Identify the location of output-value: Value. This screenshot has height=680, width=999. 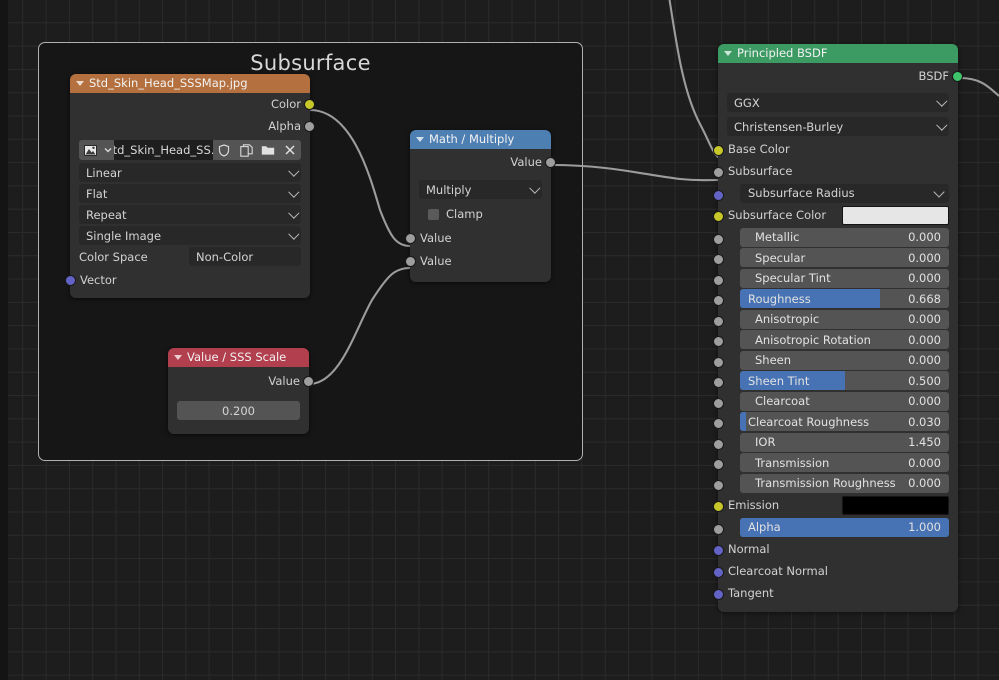
(483, 161).